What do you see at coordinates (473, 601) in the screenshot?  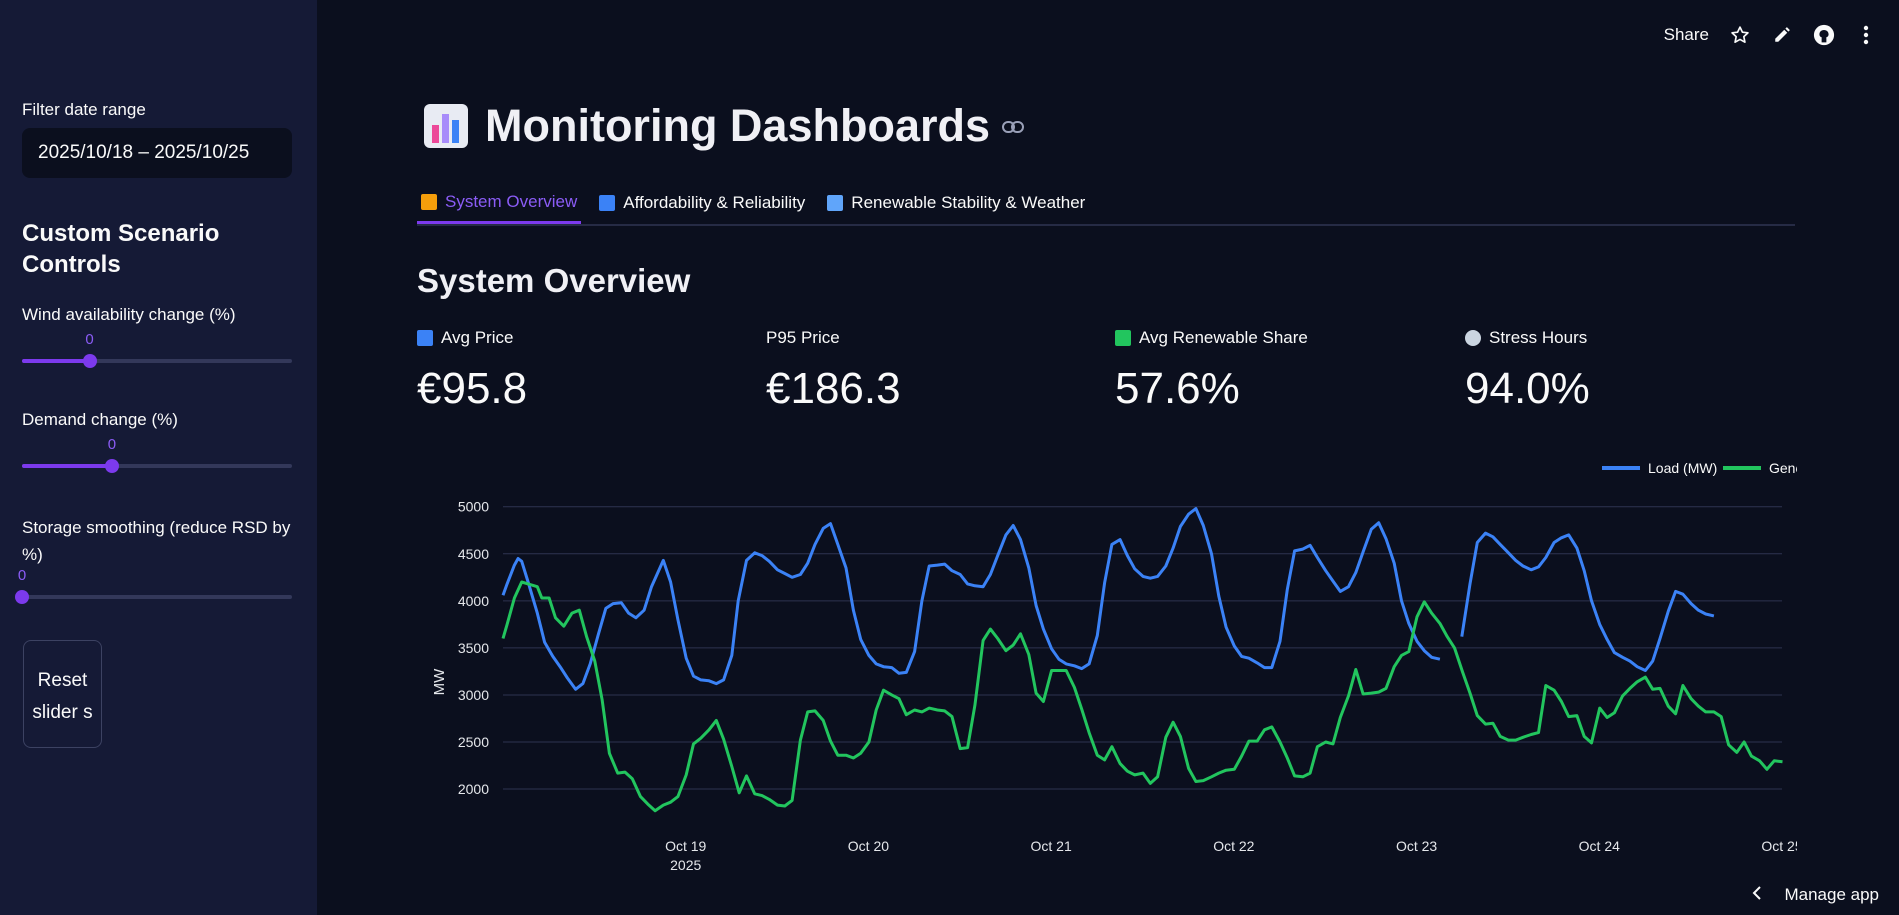 I see `y-tick-label: 4000` at bounding box center [473, 601].